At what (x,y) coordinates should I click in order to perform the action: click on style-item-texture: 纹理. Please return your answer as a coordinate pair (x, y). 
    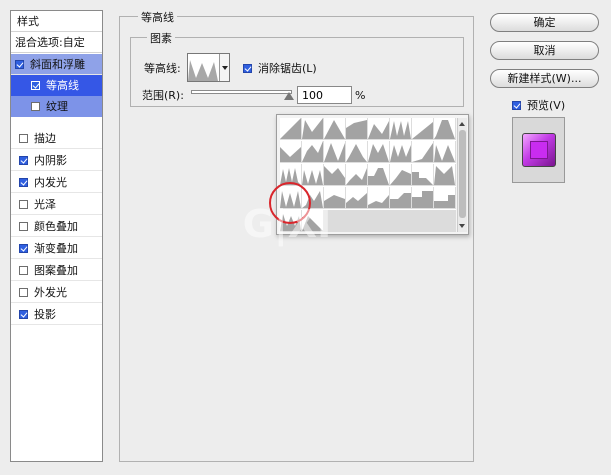
    Looking at the image, I should click on (56, 106).